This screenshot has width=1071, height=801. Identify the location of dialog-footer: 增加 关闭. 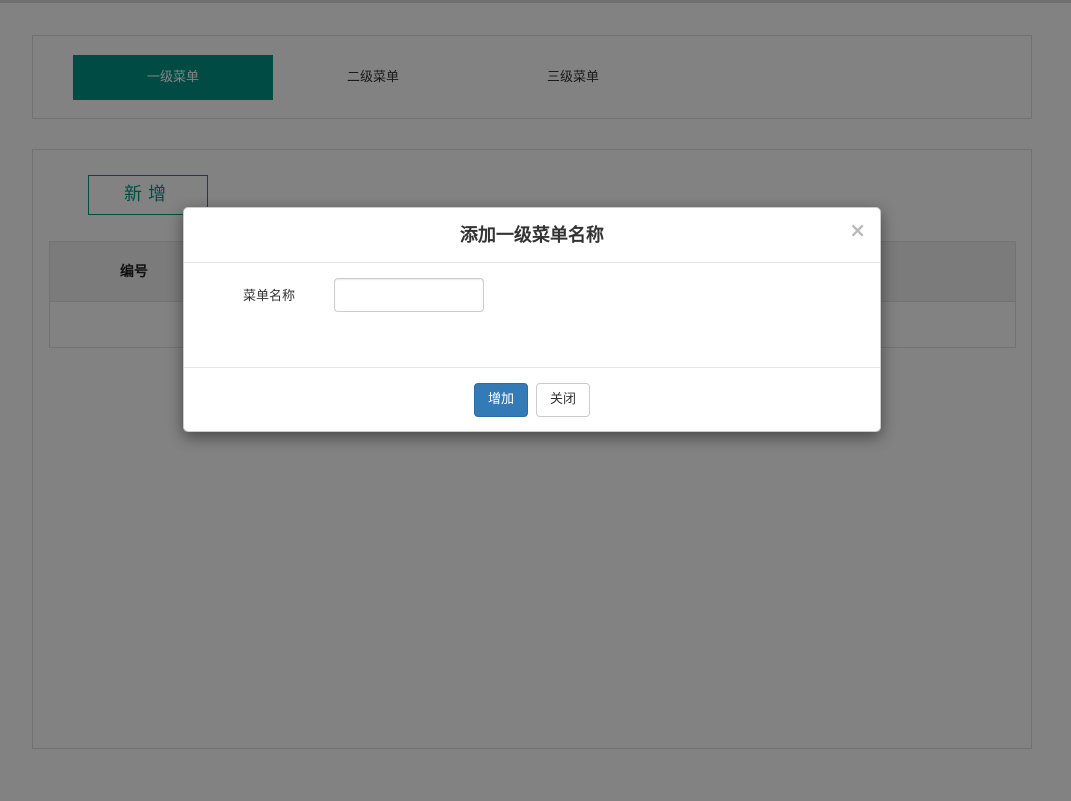
(532, 399).